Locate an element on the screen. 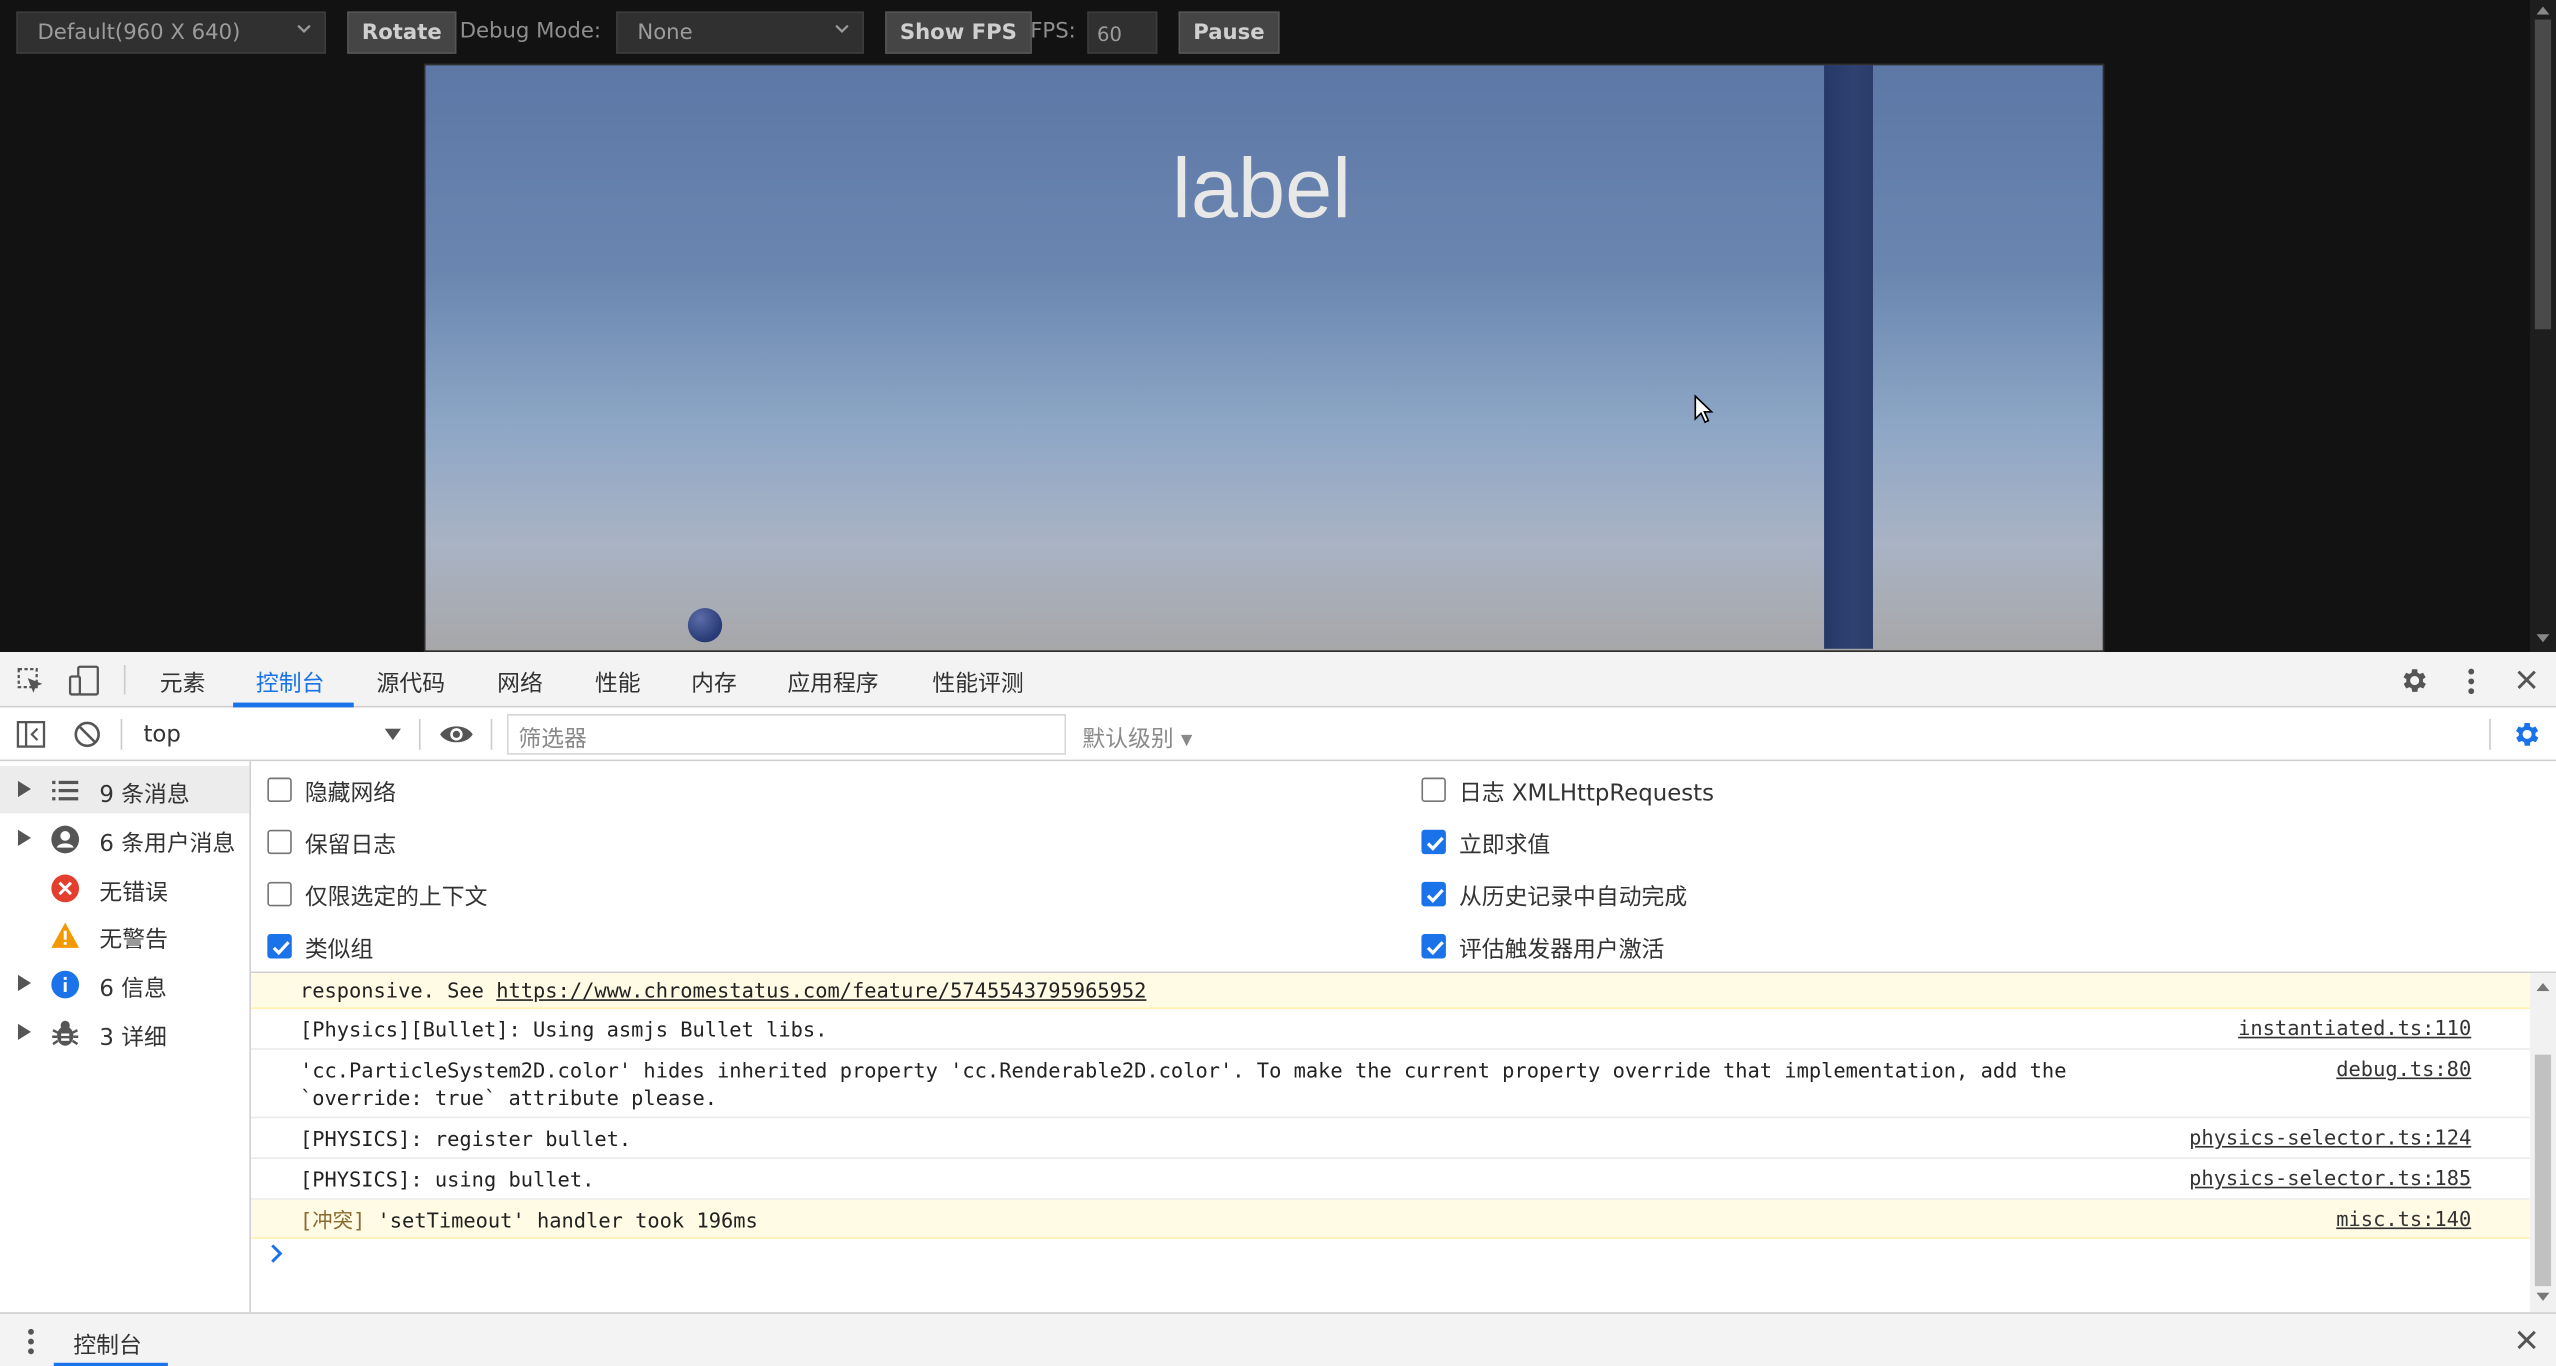 This screenshot has width=2556, height=1366. option-label: 从历史记录中自动完成 is located at coordinates (1573, 898).